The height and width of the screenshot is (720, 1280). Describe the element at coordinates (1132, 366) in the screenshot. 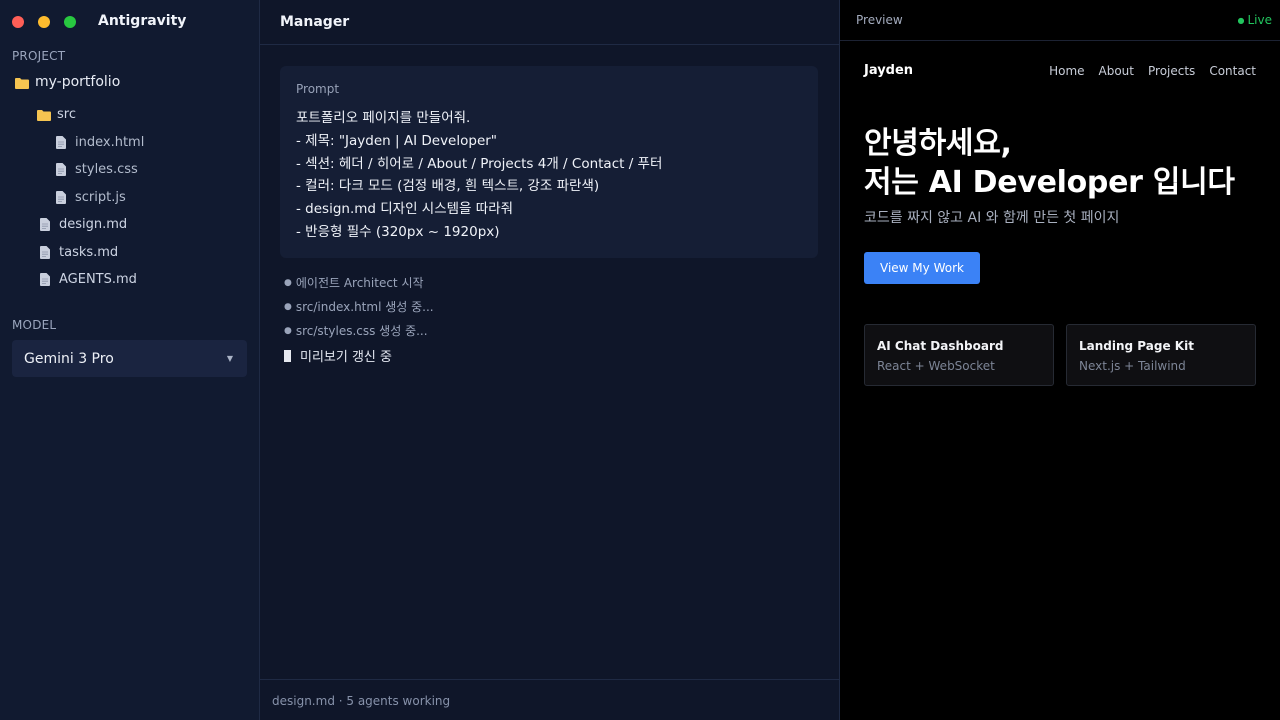

I see `project-card-meta: Next.js + Tailwind` at that location.